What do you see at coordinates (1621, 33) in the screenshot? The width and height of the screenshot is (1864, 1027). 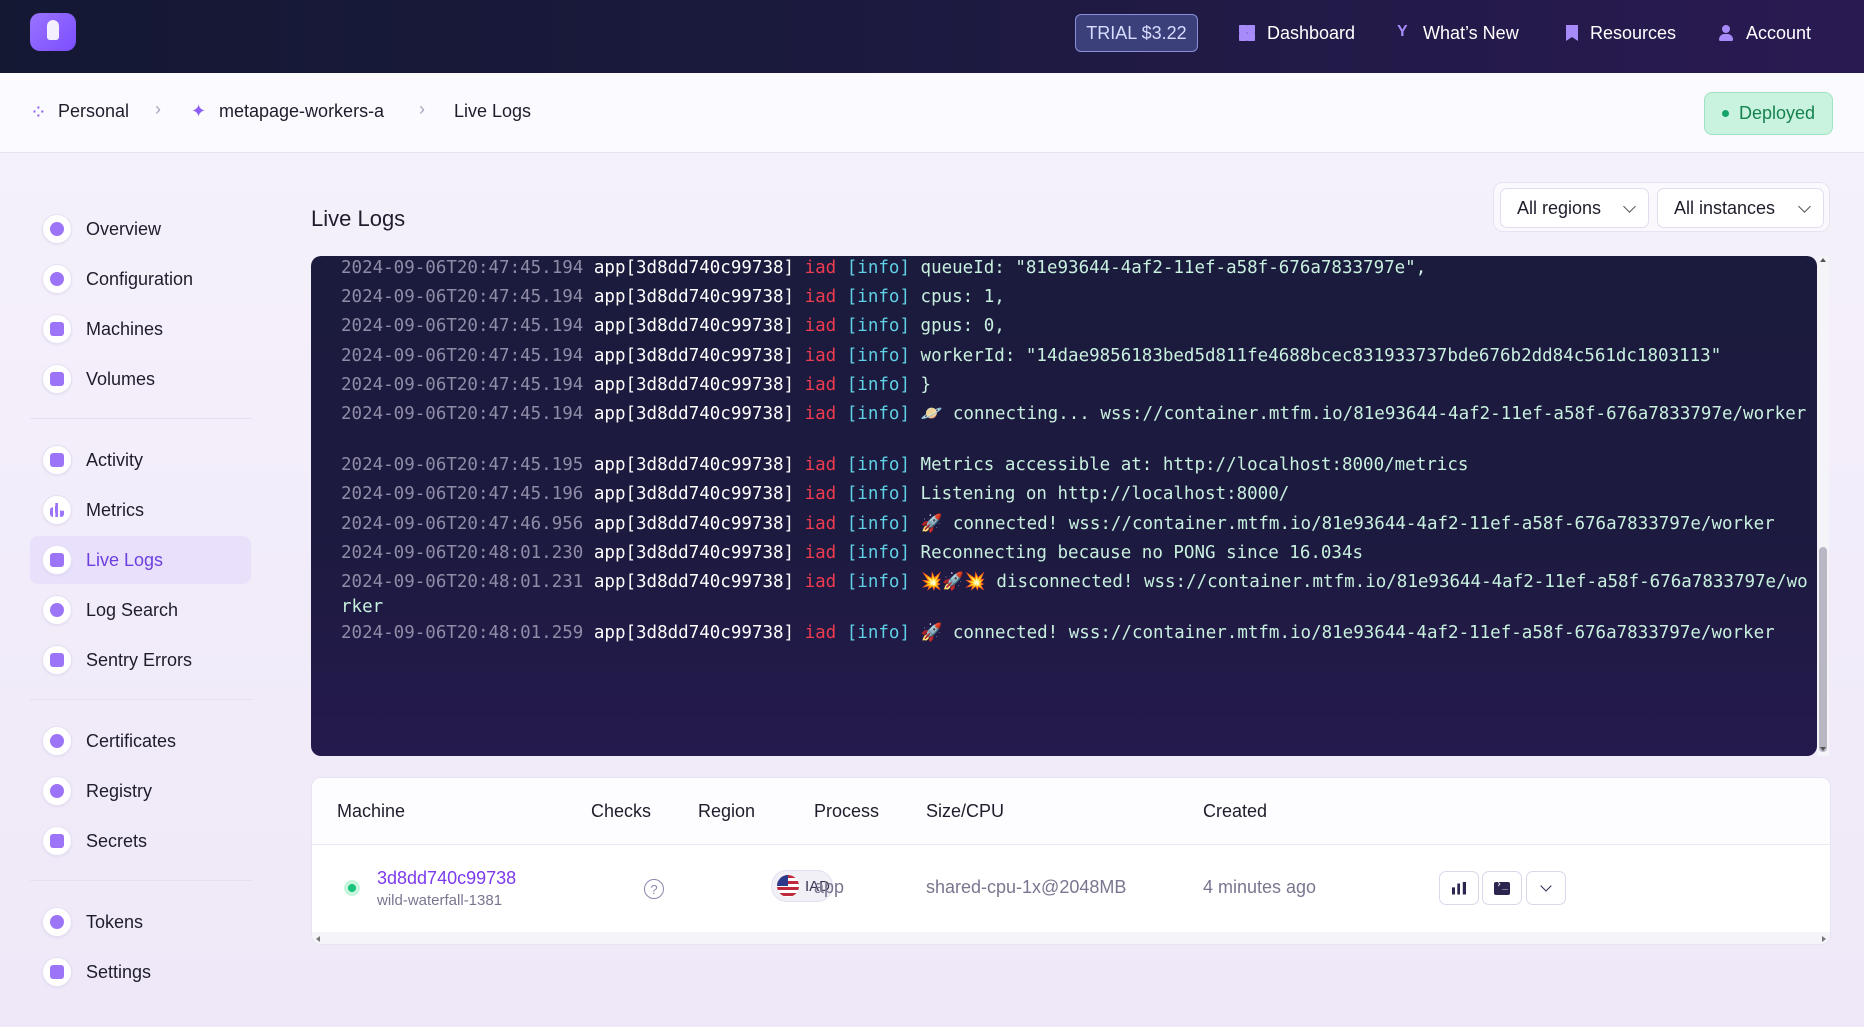 I see `nav-resources: Resources` at bounding box center [1621, 33].